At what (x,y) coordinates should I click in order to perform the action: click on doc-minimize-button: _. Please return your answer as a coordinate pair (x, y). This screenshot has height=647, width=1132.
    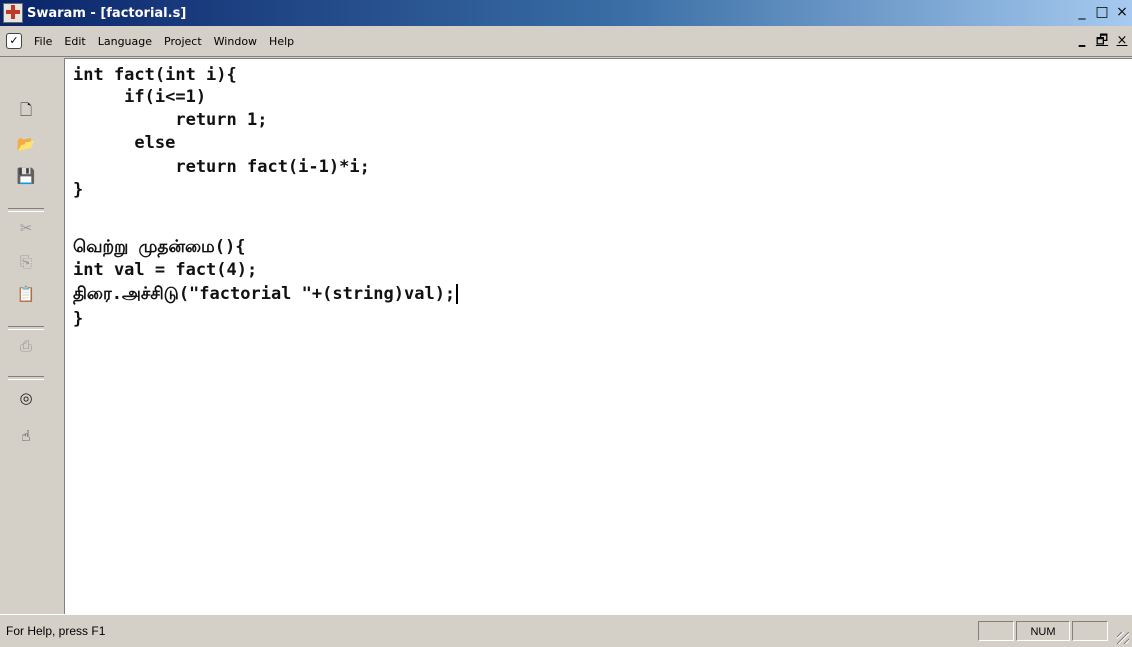
    Looking at the image, I should click on (1082, 40).